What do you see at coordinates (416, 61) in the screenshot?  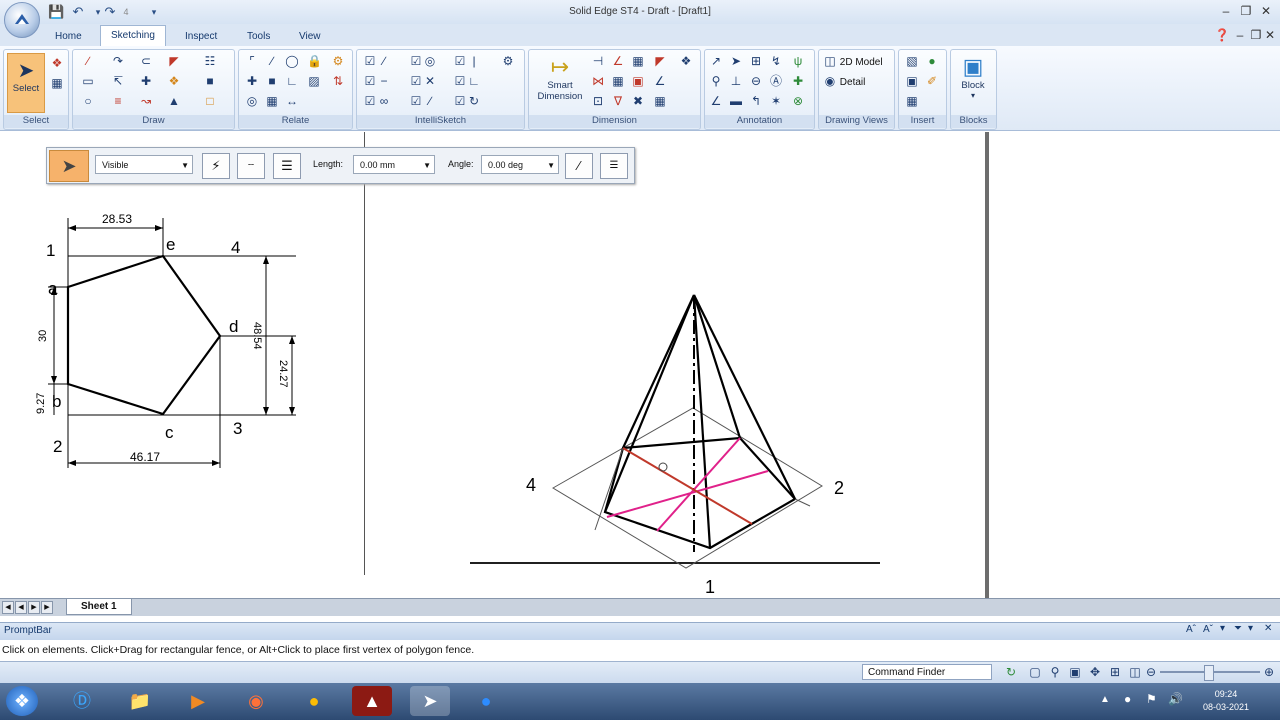 I see `intellisketch-center-check-icon: ☑` at bounding box center [416, 61].